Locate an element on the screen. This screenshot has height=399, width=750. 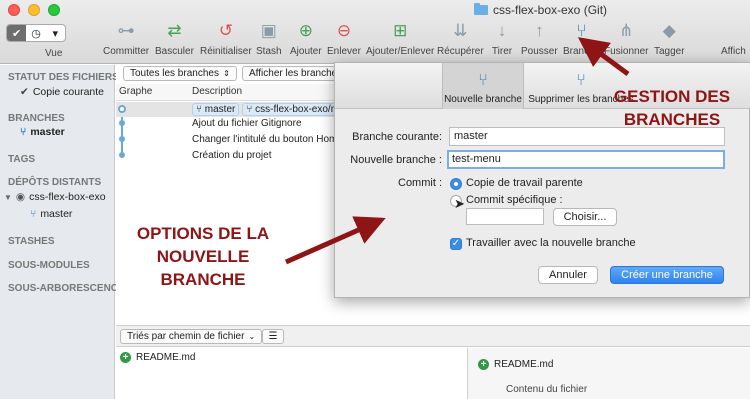
annotation-branch-management: GESTION DES BRANCHES is located at coordinates (672, 108).